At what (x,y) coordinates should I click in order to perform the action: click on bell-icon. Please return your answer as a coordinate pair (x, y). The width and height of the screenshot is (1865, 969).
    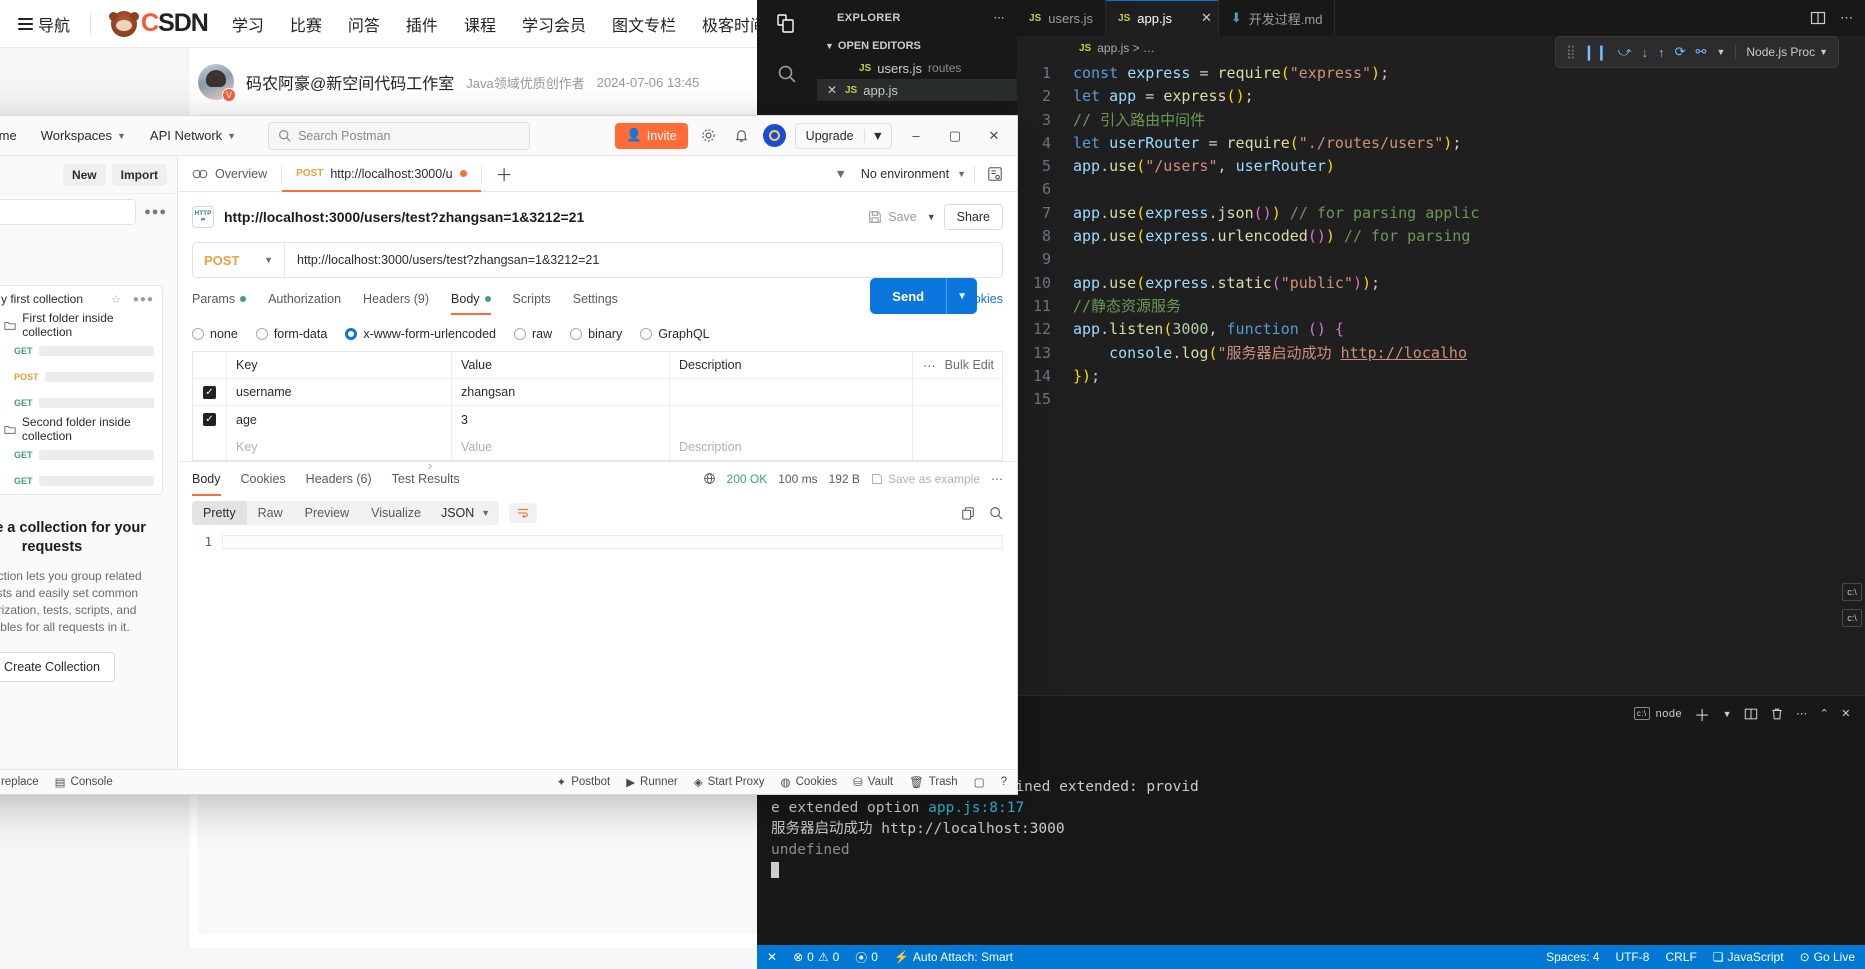
    Looking at the image, I should click on (742, 136).